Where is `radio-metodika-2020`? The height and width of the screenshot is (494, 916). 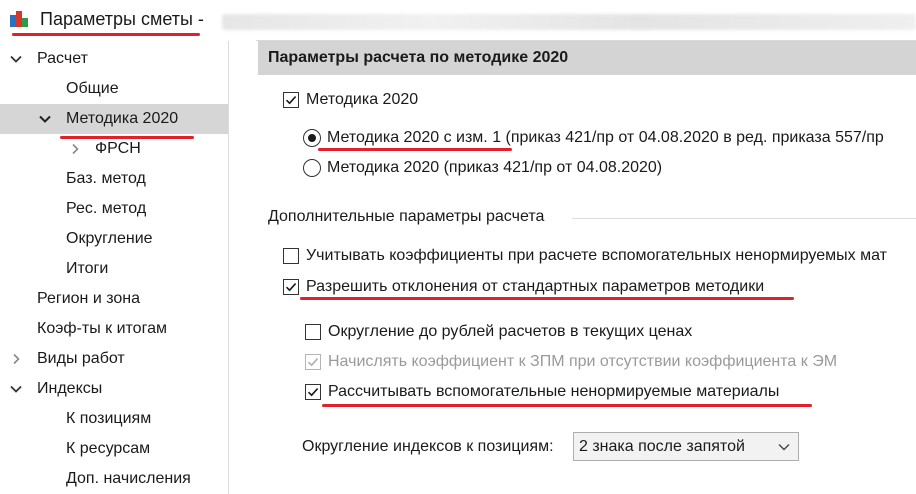
radio-metodika-2020 is located at coordinates (312, 168).